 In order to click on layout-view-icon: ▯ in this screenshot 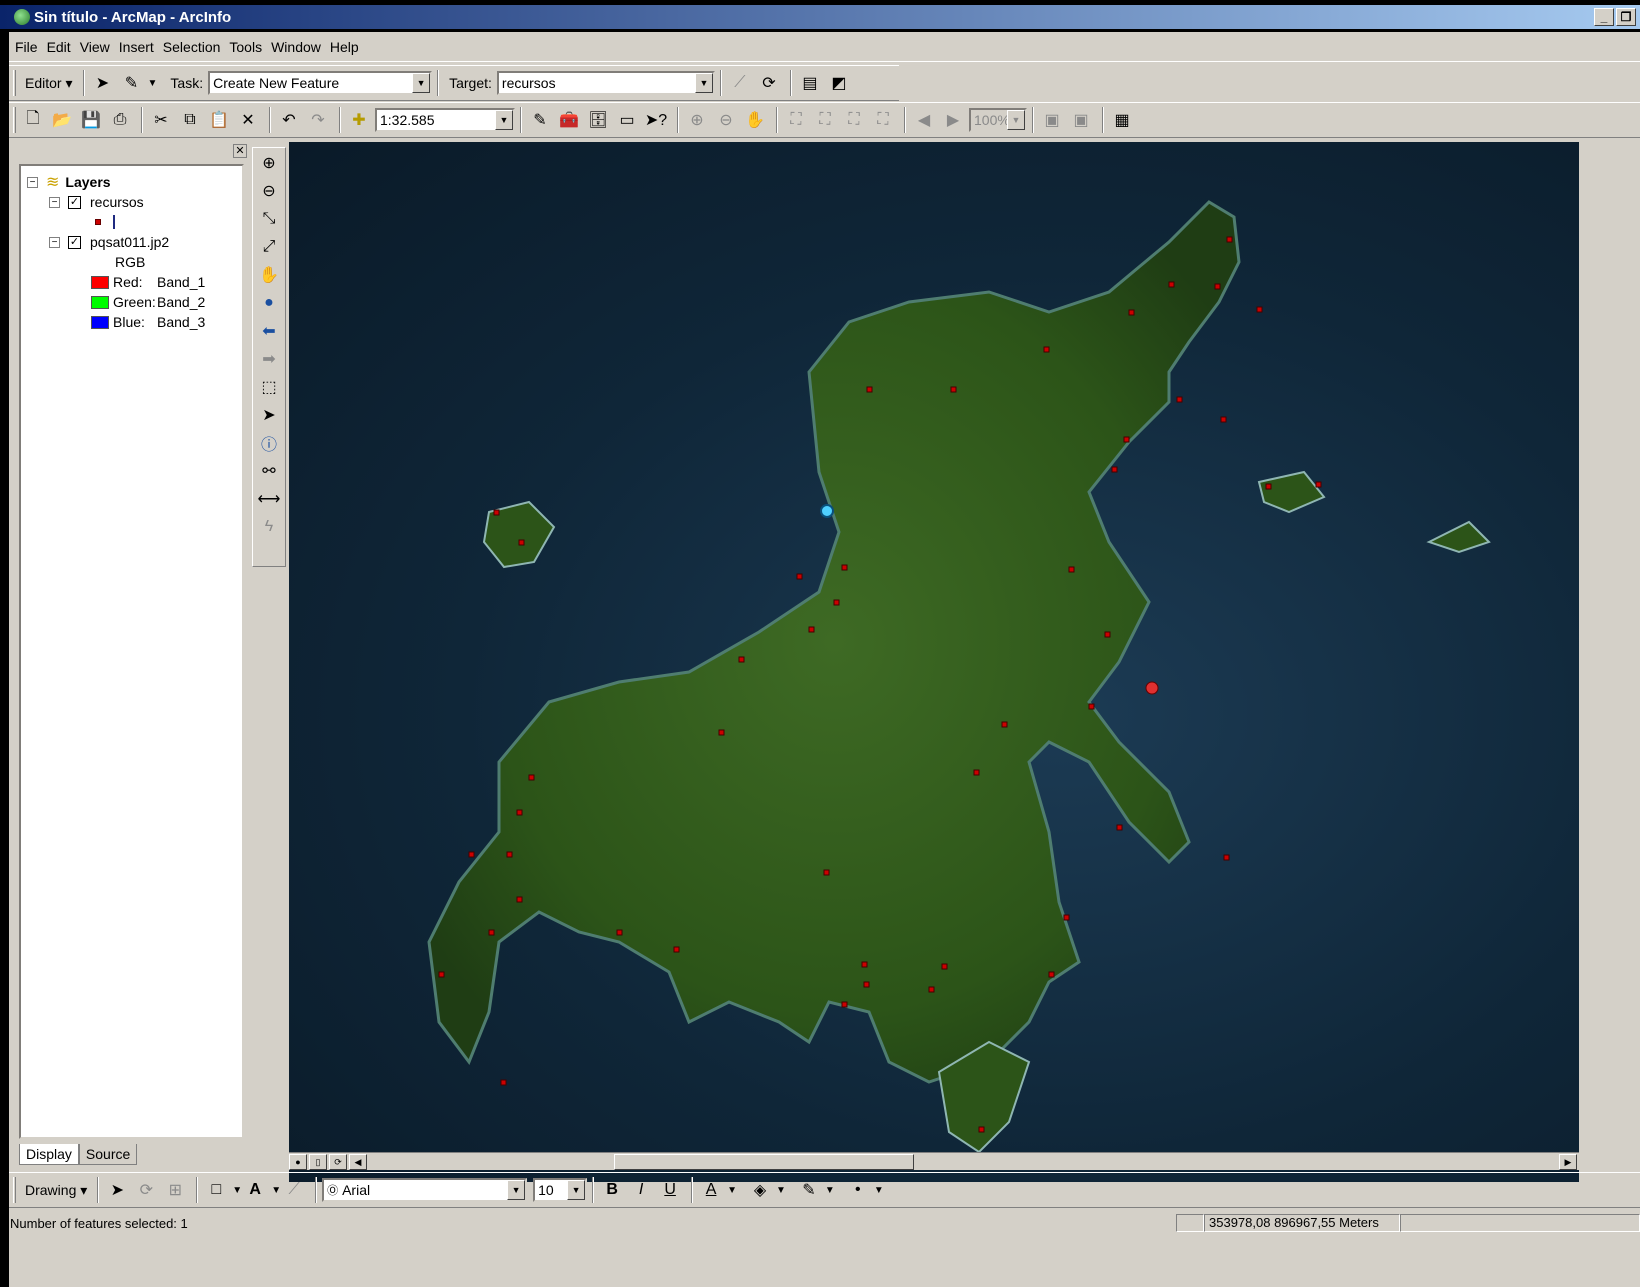, I will do `click(318, 1161)`.